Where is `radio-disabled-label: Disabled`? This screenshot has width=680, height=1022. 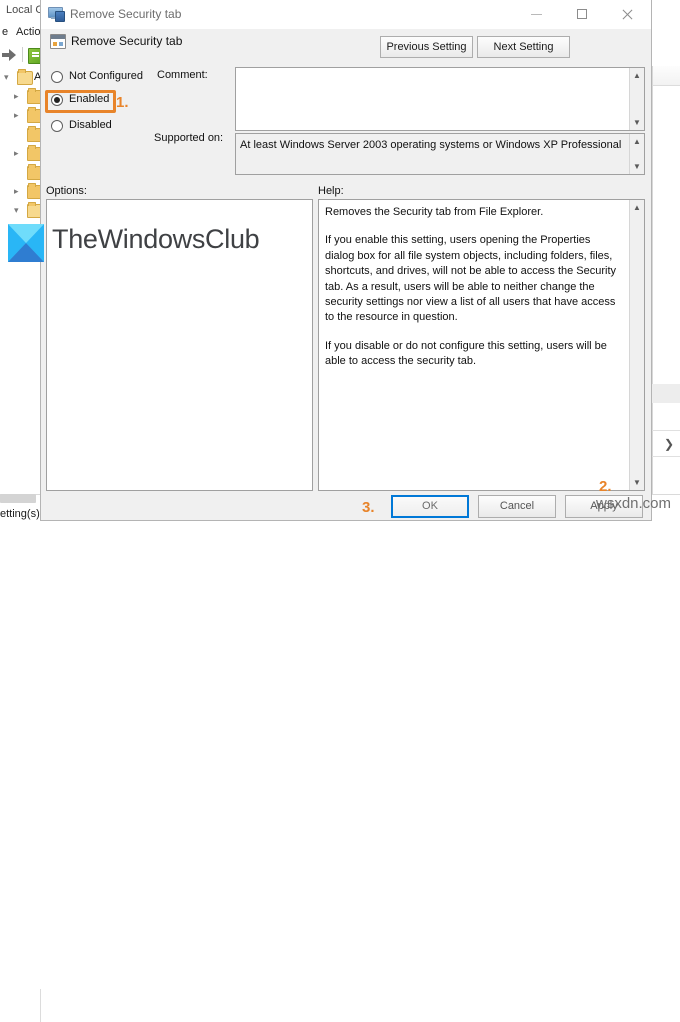 radio-disabled-label: Disabled is located at coordinates (90, 125).